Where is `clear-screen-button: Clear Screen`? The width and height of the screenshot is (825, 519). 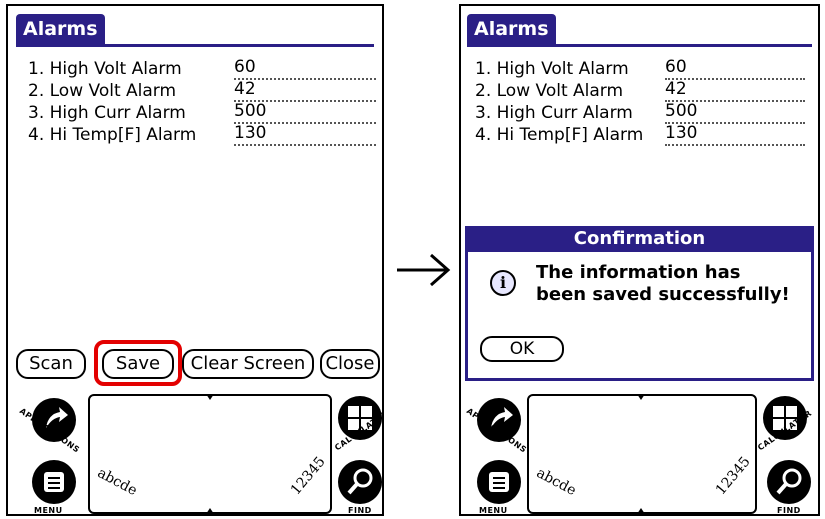
clear-screen-button: Clear Screen is located at coordinates (248, 364).